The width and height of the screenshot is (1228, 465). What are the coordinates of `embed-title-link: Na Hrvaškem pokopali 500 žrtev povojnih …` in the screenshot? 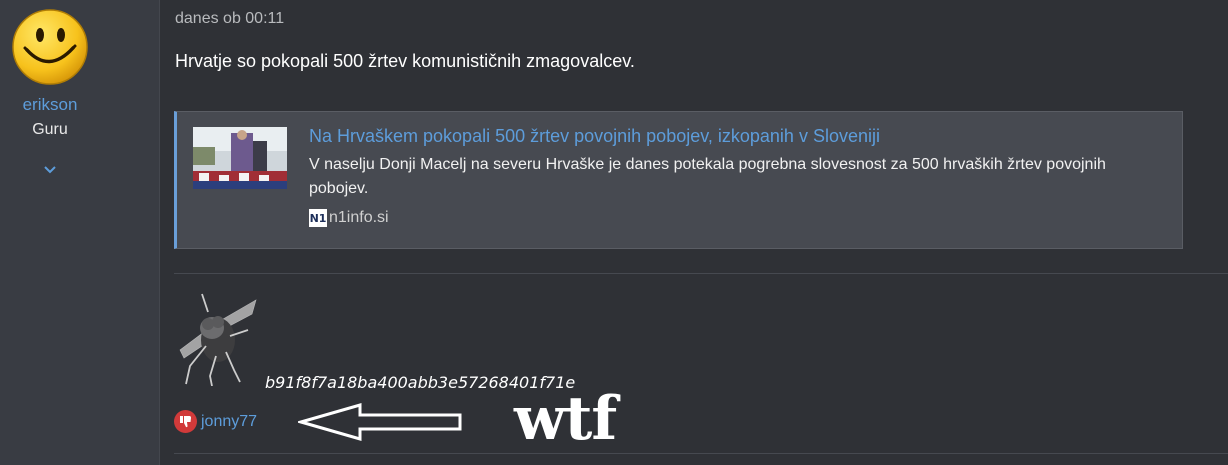 It's located at (594, 136).